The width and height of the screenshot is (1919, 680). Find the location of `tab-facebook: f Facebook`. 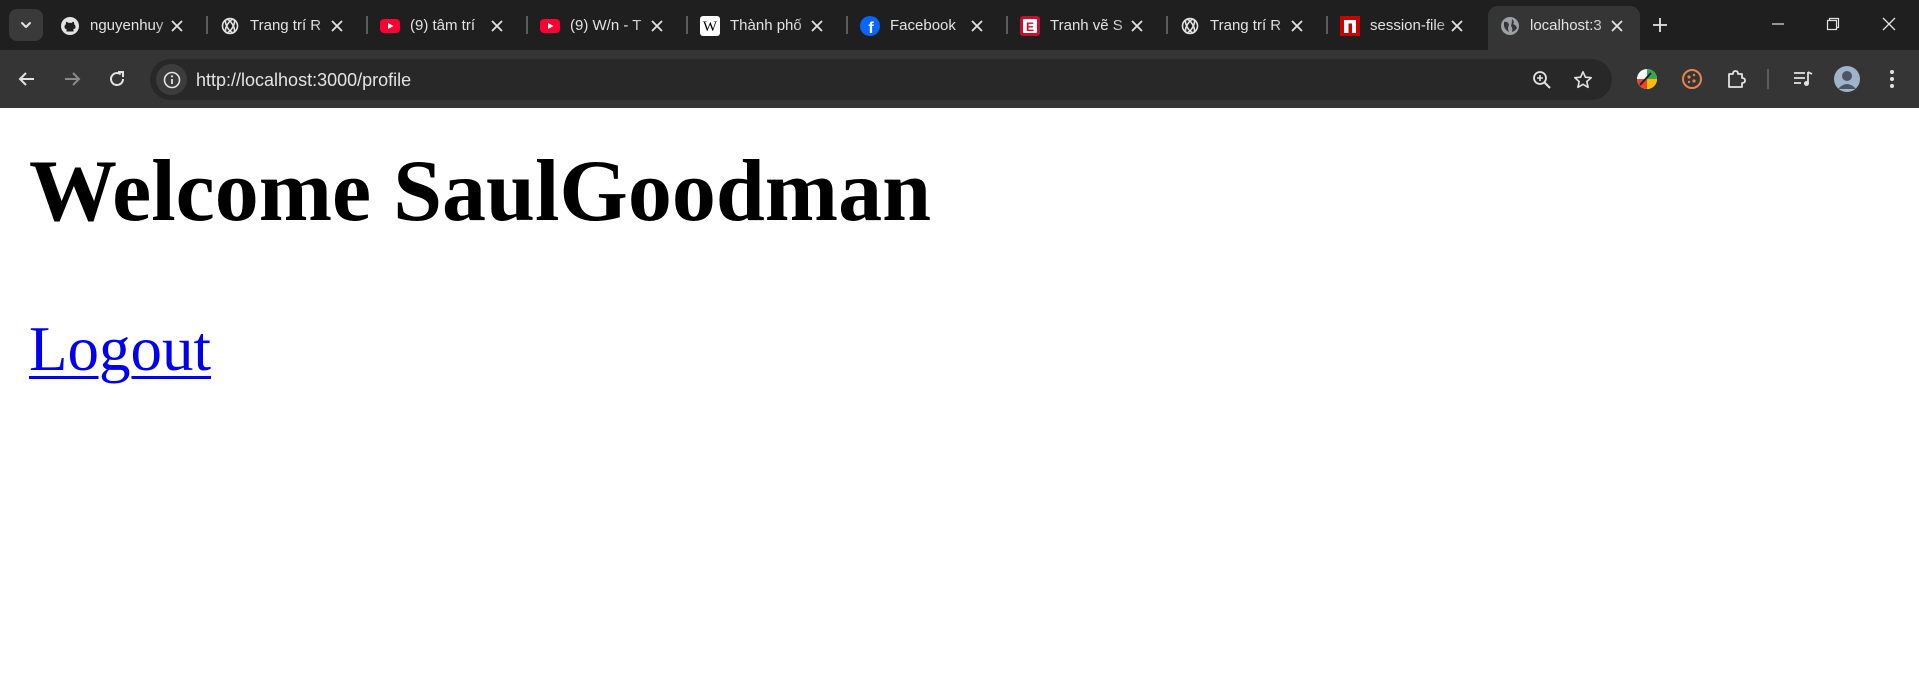

tab-facebook: f Facebook is located at coordinates (924, 25).